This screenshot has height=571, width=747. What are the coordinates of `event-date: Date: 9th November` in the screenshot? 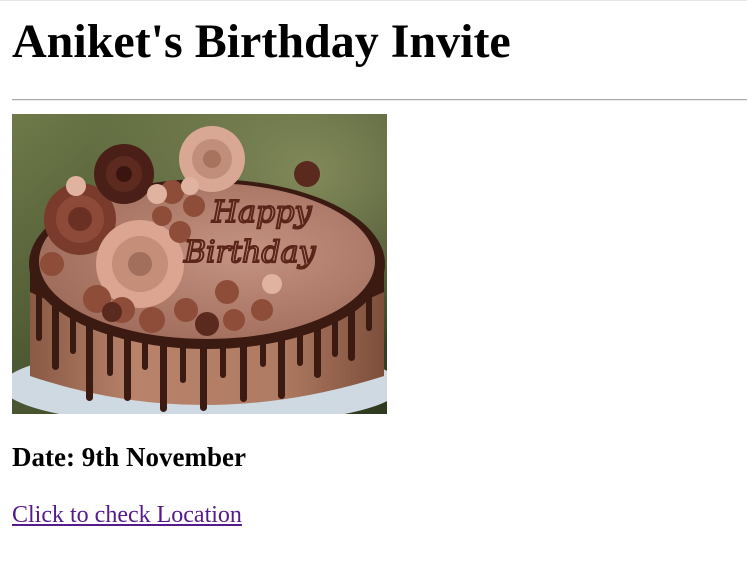 It's located at (129, 457).